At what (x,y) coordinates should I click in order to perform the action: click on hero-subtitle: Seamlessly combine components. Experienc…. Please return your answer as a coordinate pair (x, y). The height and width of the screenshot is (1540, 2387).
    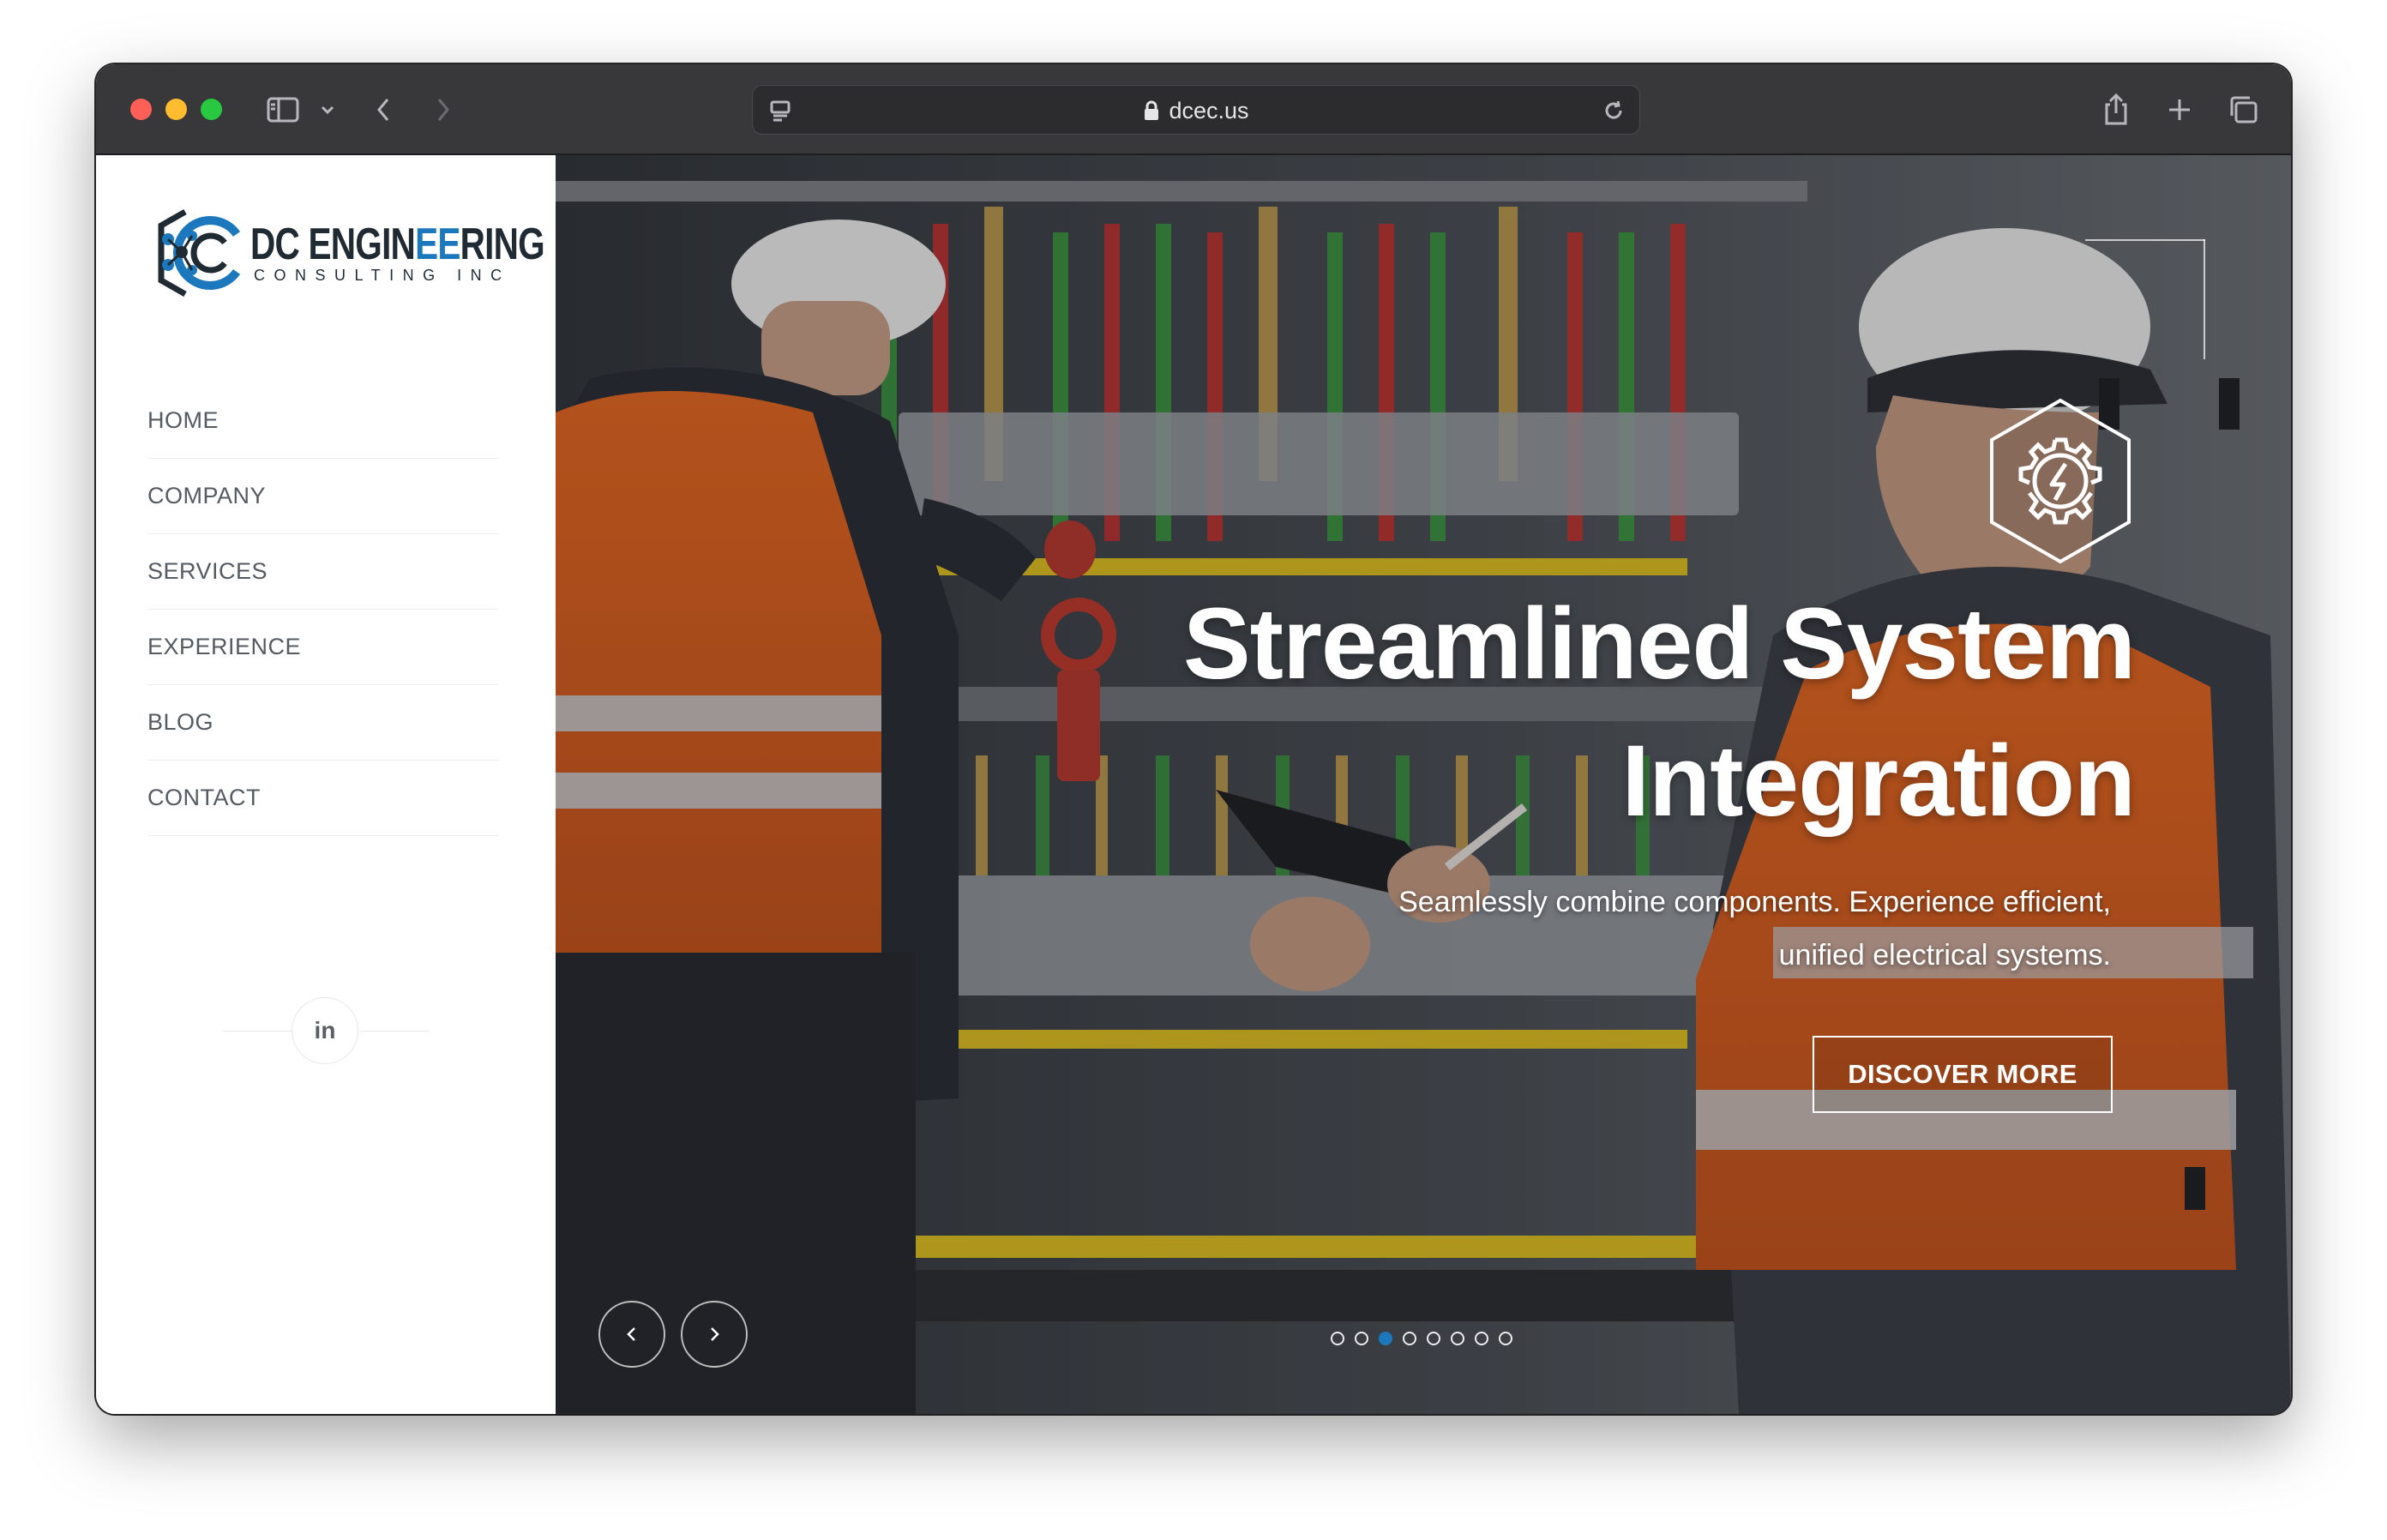
    Looking at the image, I should click on (1691, 928).